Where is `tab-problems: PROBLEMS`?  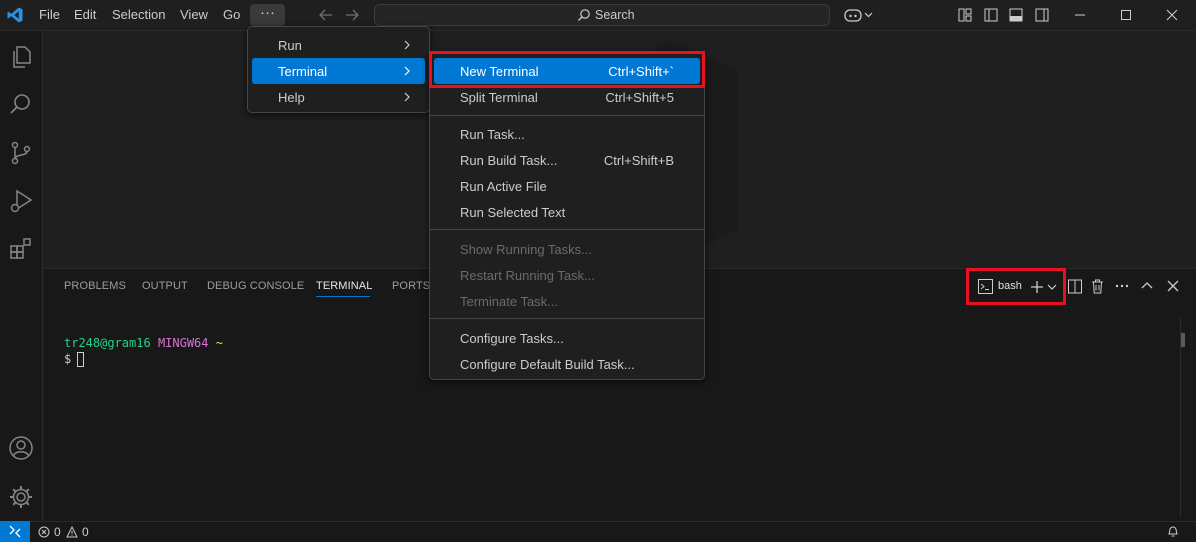 tab-problems: PROBLEMS is located at coordinates (95, 286).